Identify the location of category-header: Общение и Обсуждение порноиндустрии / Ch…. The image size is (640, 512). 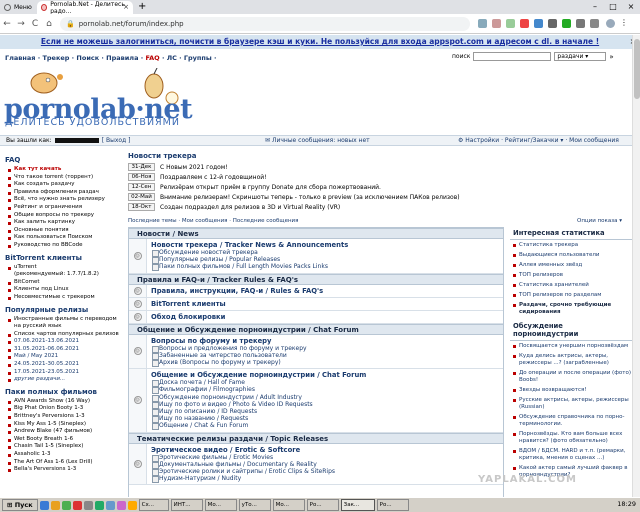
(316, 329).